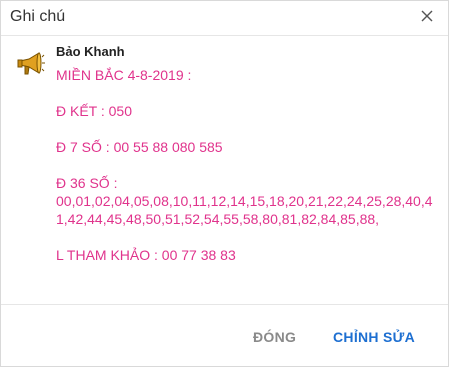 This screenshot has height=367, width=449. Describe the element at coordinates (90, 51) in the screenshot. I see `note-sender: Bảo Khanh` at that location.